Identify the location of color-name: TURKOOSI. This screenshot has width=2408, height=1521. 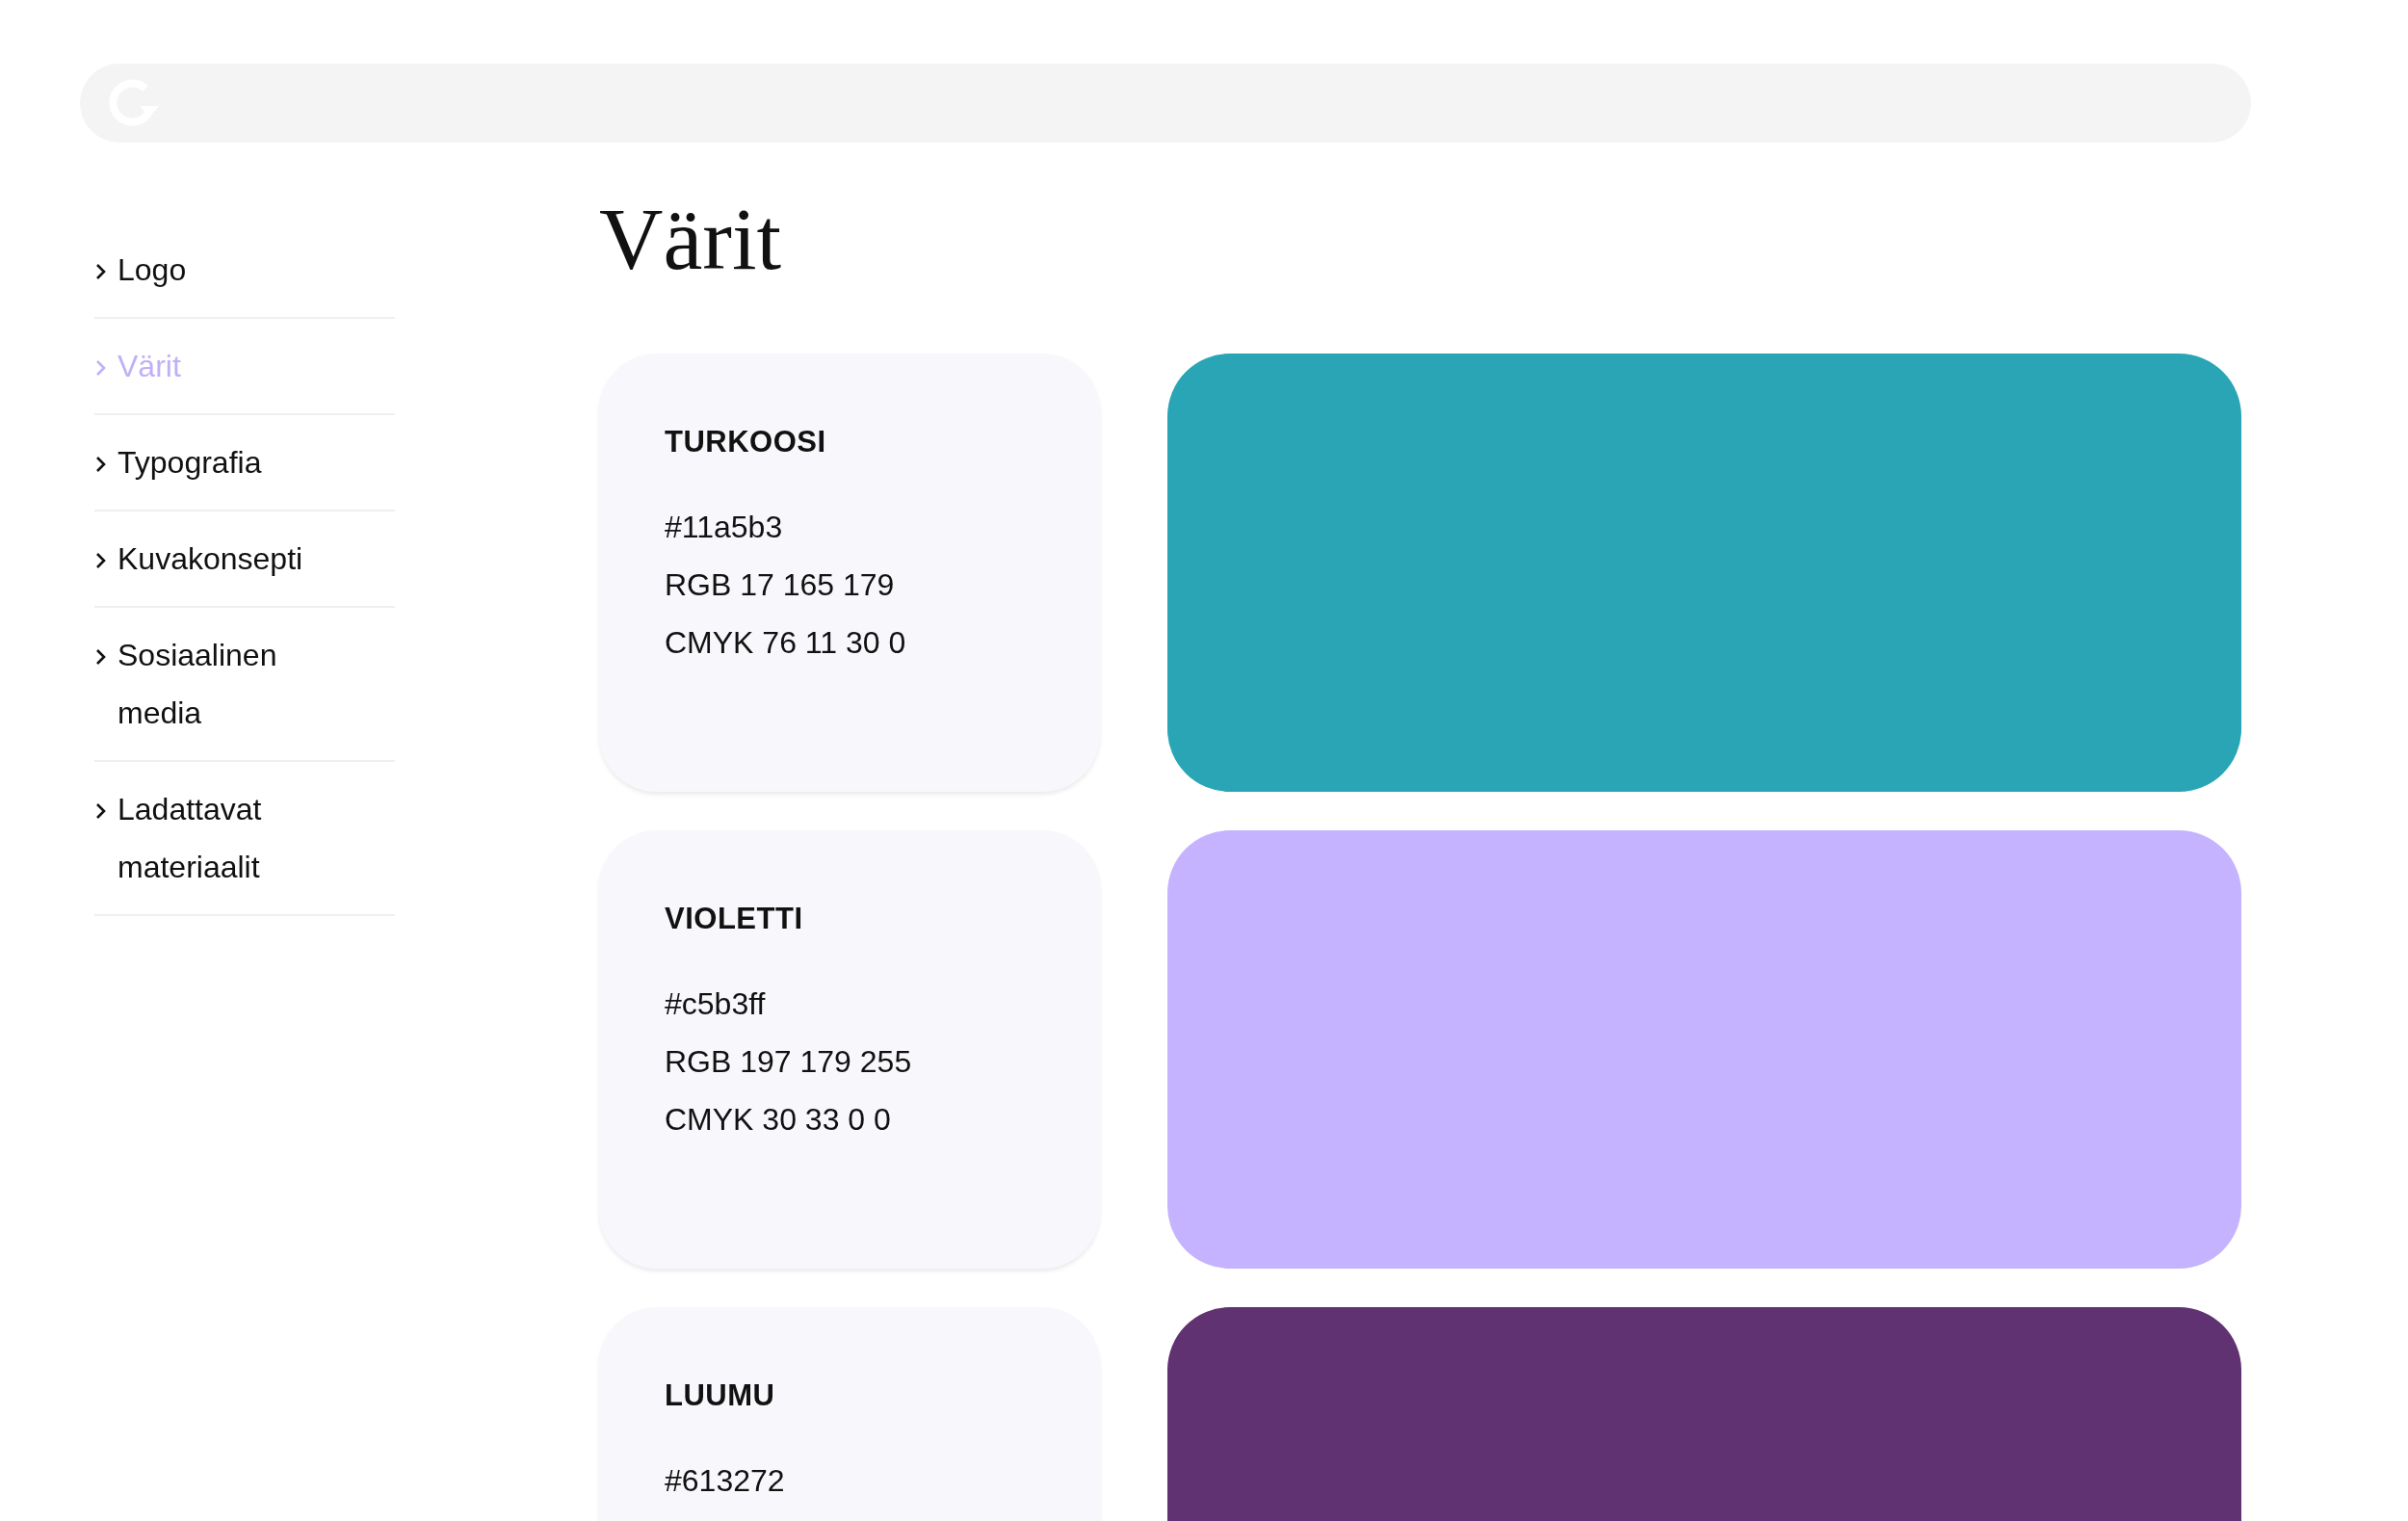
(746, 442).